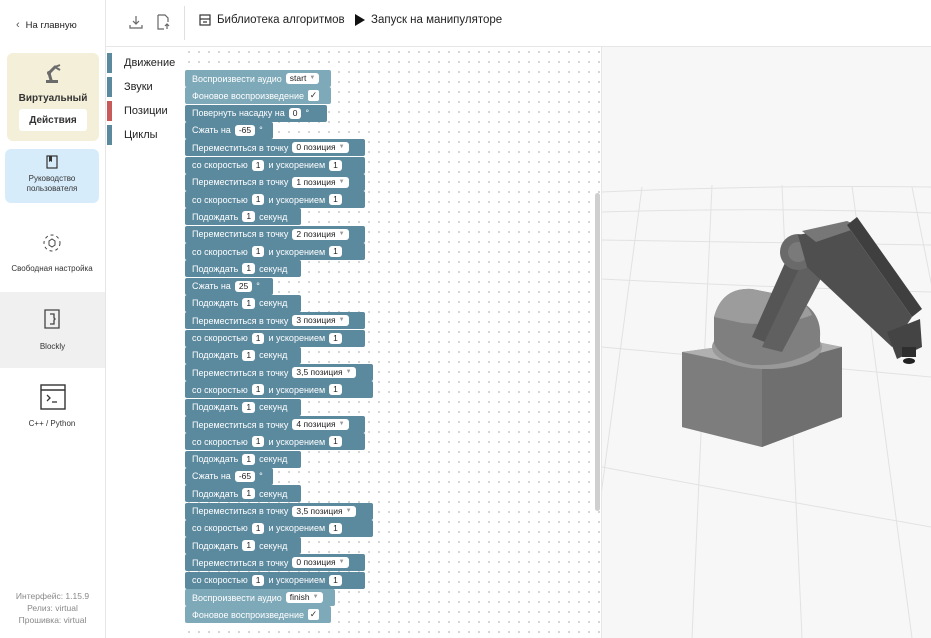 The height and width of the screenshot is (638, 931). Describe the element at coordinates (243, 286) in the screenshot. I see `squeeze-input: 25` at that location.